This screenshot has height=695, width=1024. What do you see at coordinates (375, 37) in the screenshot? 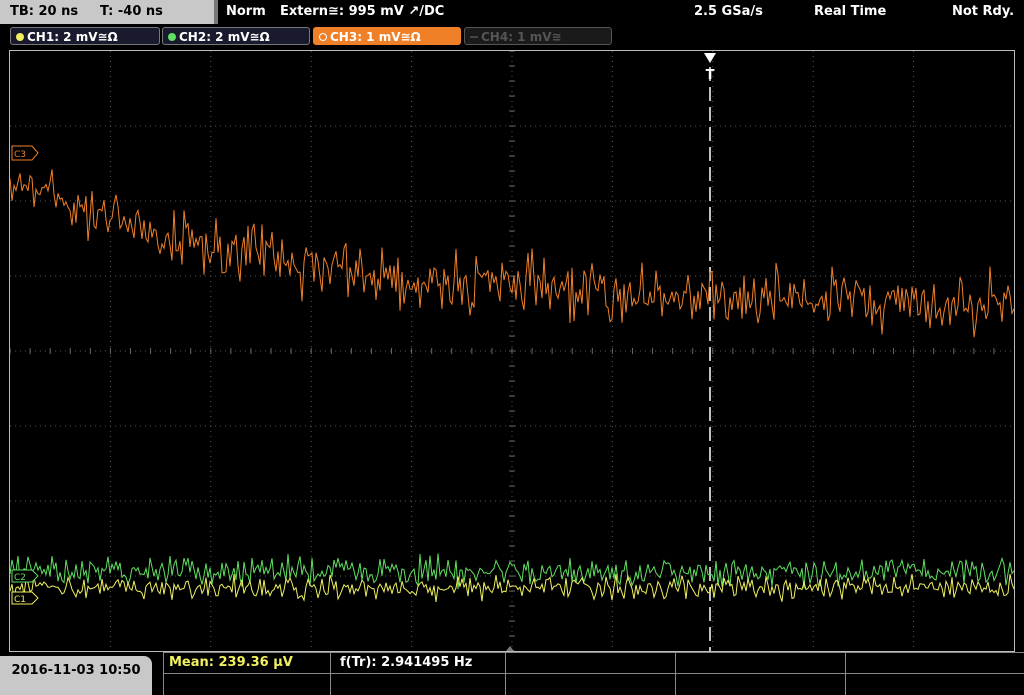
I see `channel-3-label: CH3: 1 mV≅Ω` at bounding box center [375, 37].